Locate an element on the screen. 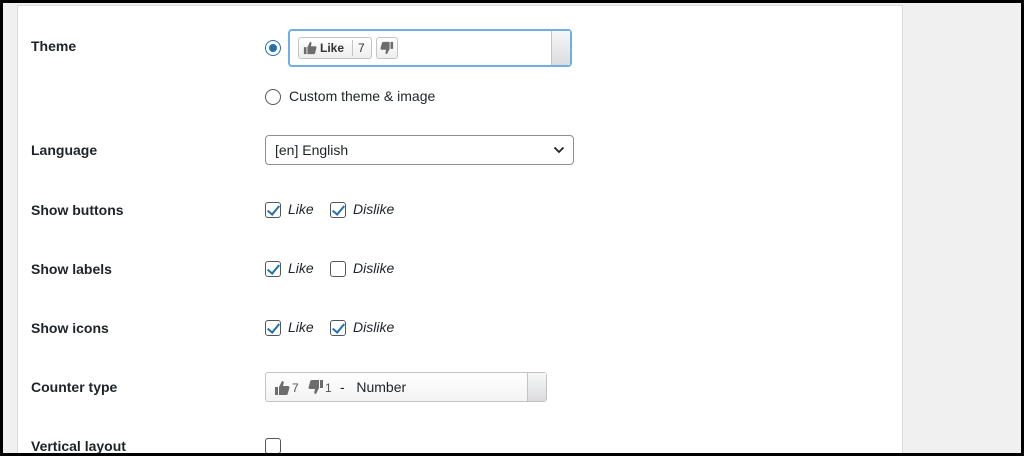  divider is located at coordinates (352, 48).